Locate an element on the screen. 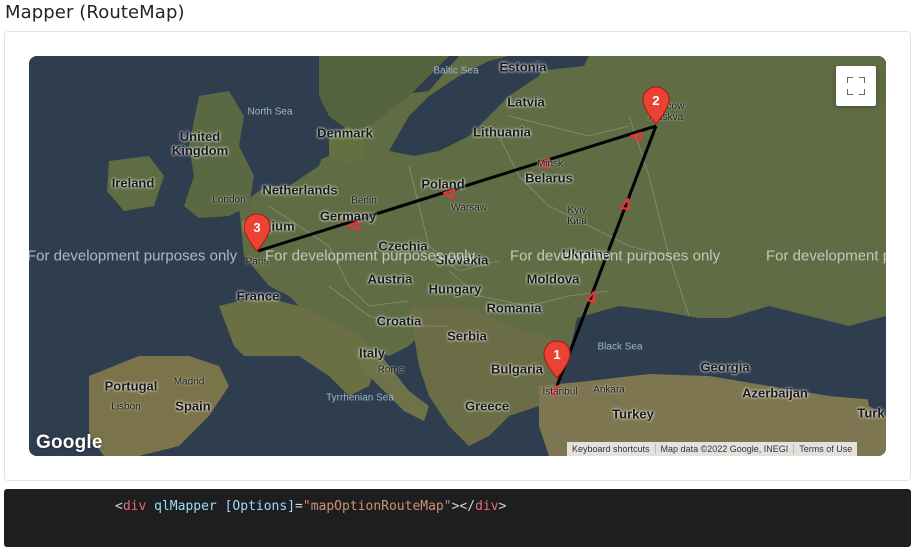 This screenshot has width=916, height=550. map-marker-3: 3 is located at coordinates (257, 233).